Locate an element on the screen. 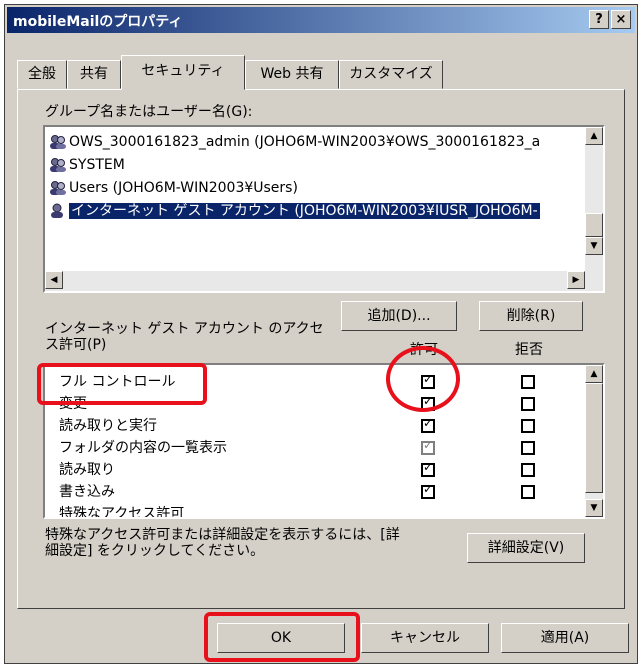  groups-label: グループ名またはユーザー名(G): is located at coordinates (149, 112).